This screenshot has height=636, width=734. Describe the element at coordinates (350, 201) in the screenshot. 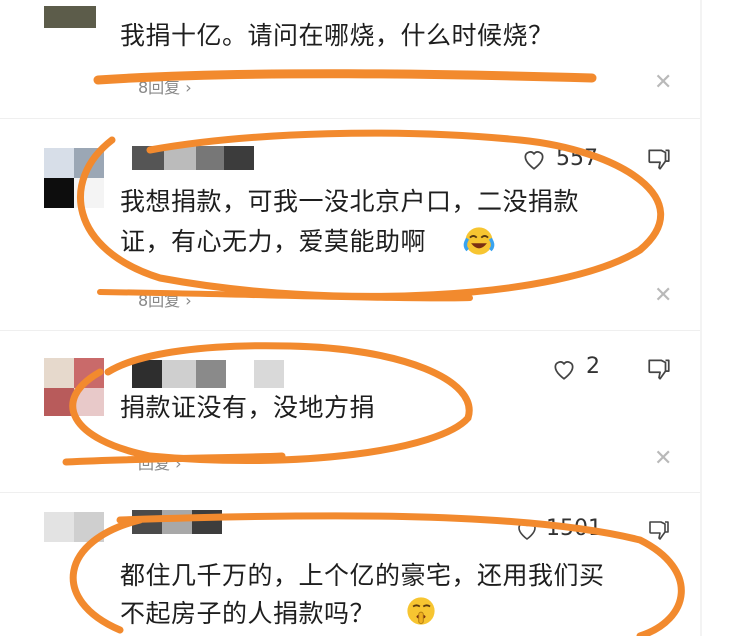

I see `comment-text-line-1: 我想捐款，可我一没北京户口，二没捐款` at that location.